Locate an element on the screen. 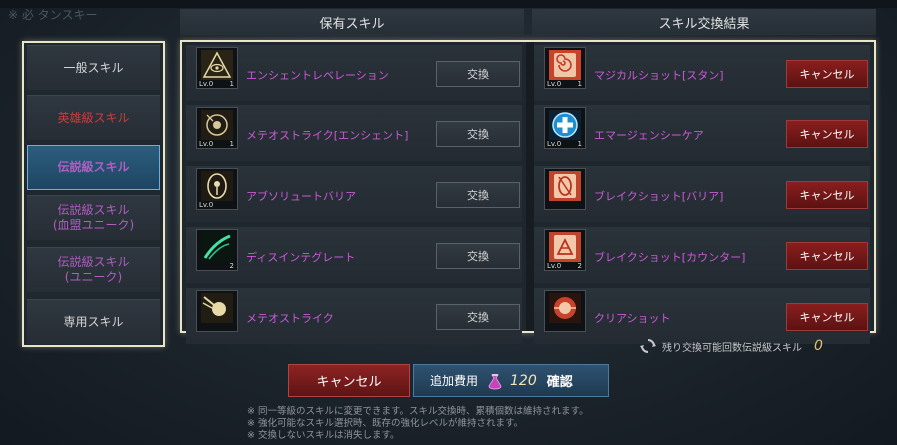  skill-name: メテオストライク[エンシェント] is located at coordinates (327, 135).